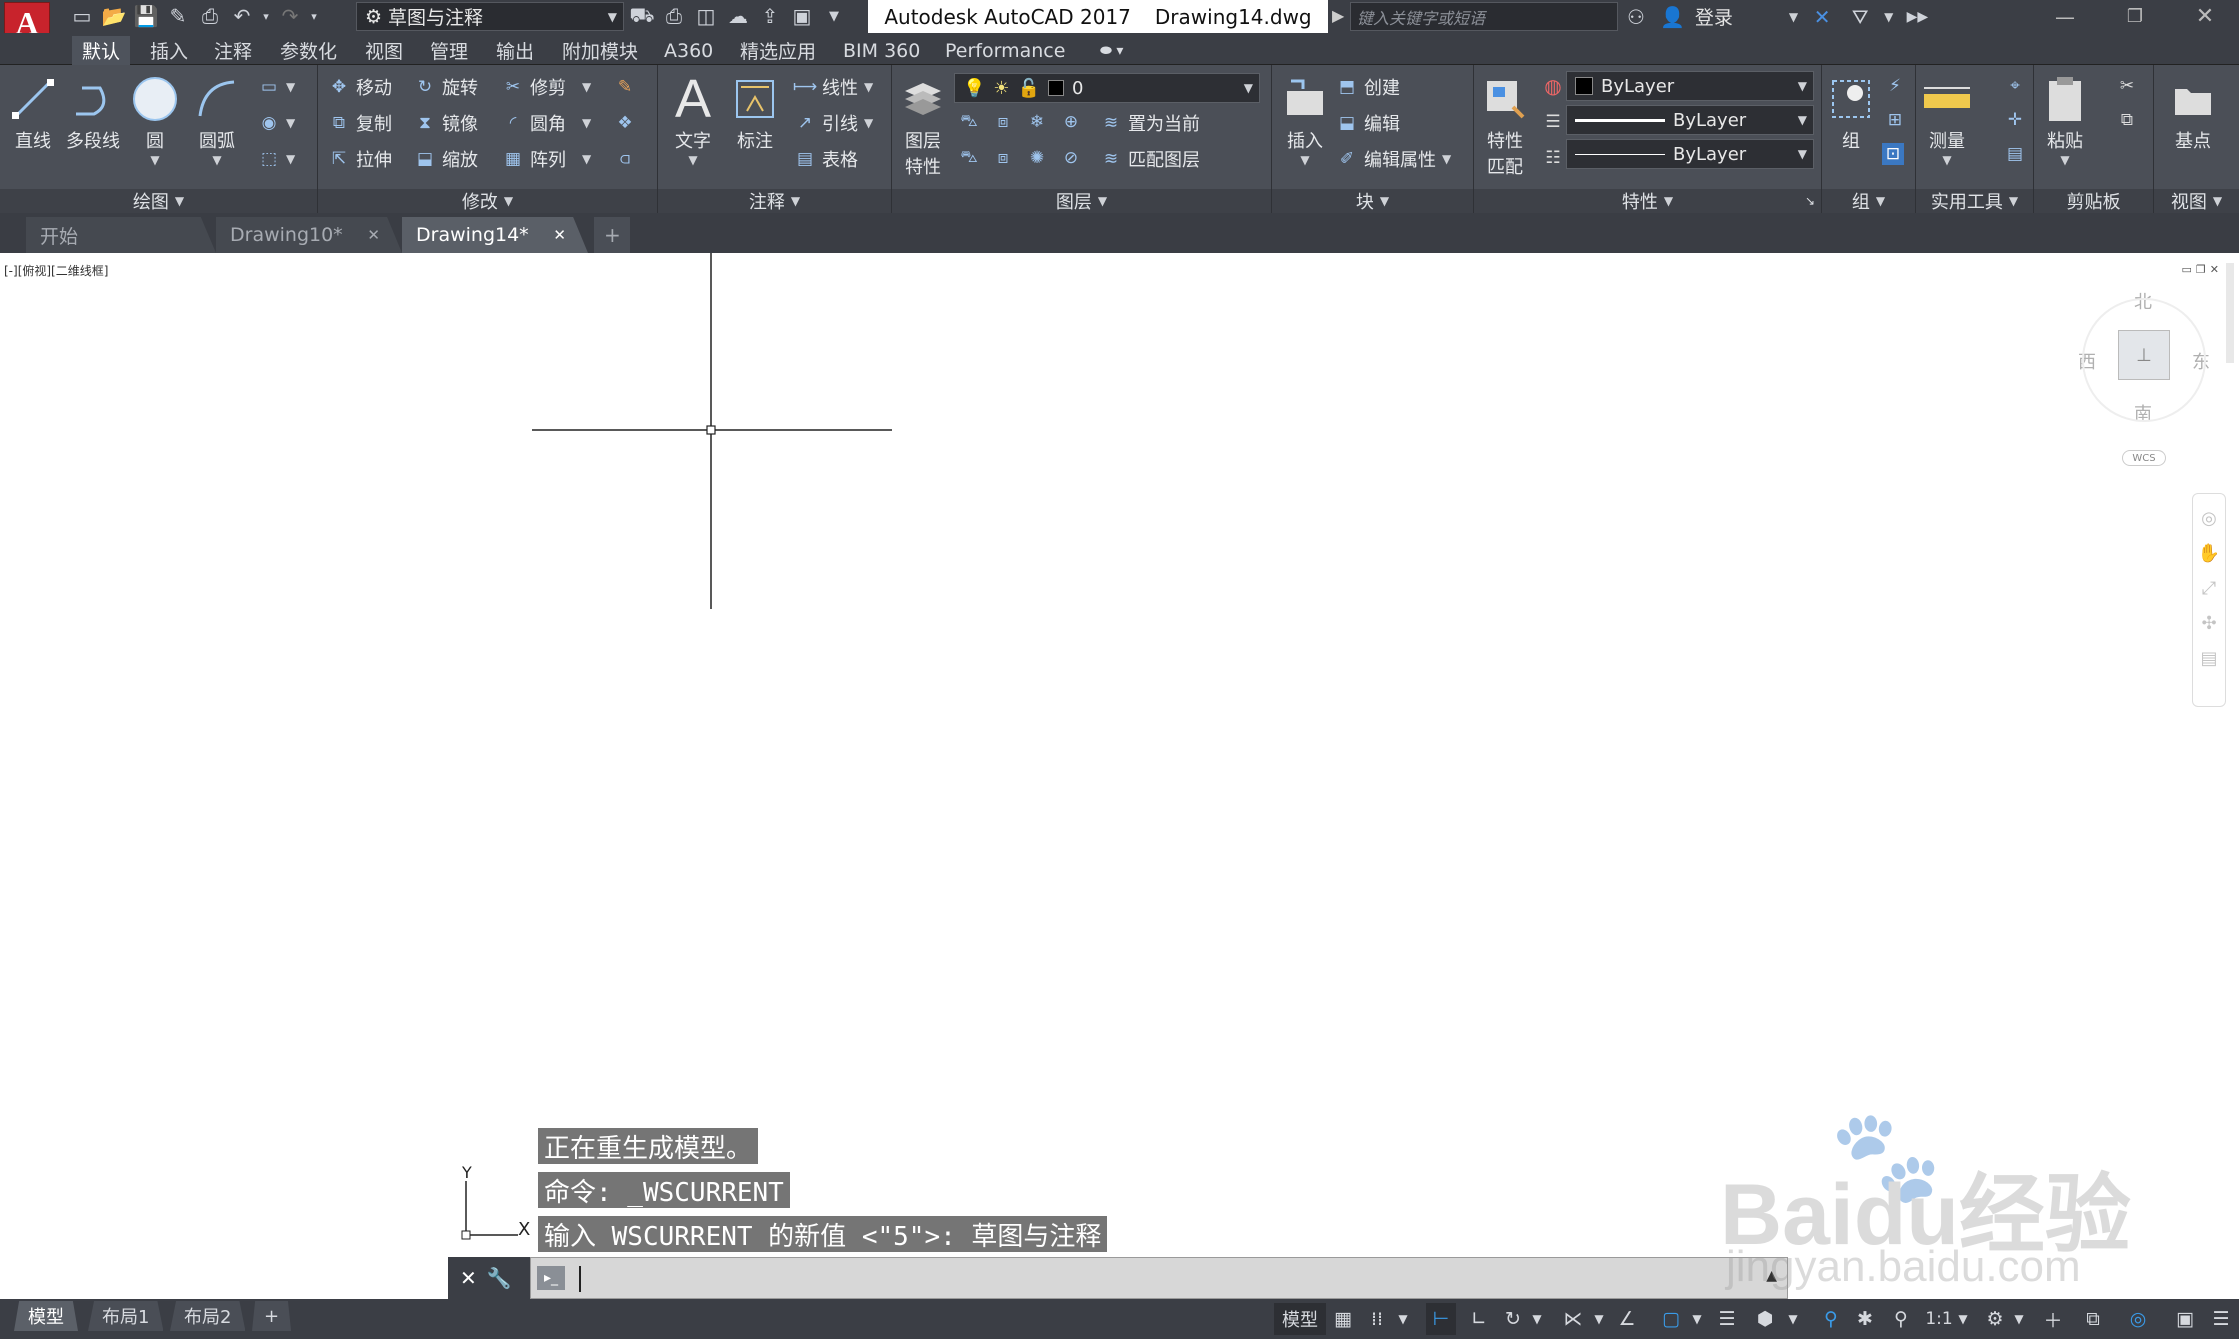 The image size is (2239, 1339). Describe the element at coordinates (2065, 119) in the screenshot. I see `paste-button: 粘贴 ▼` at that location.